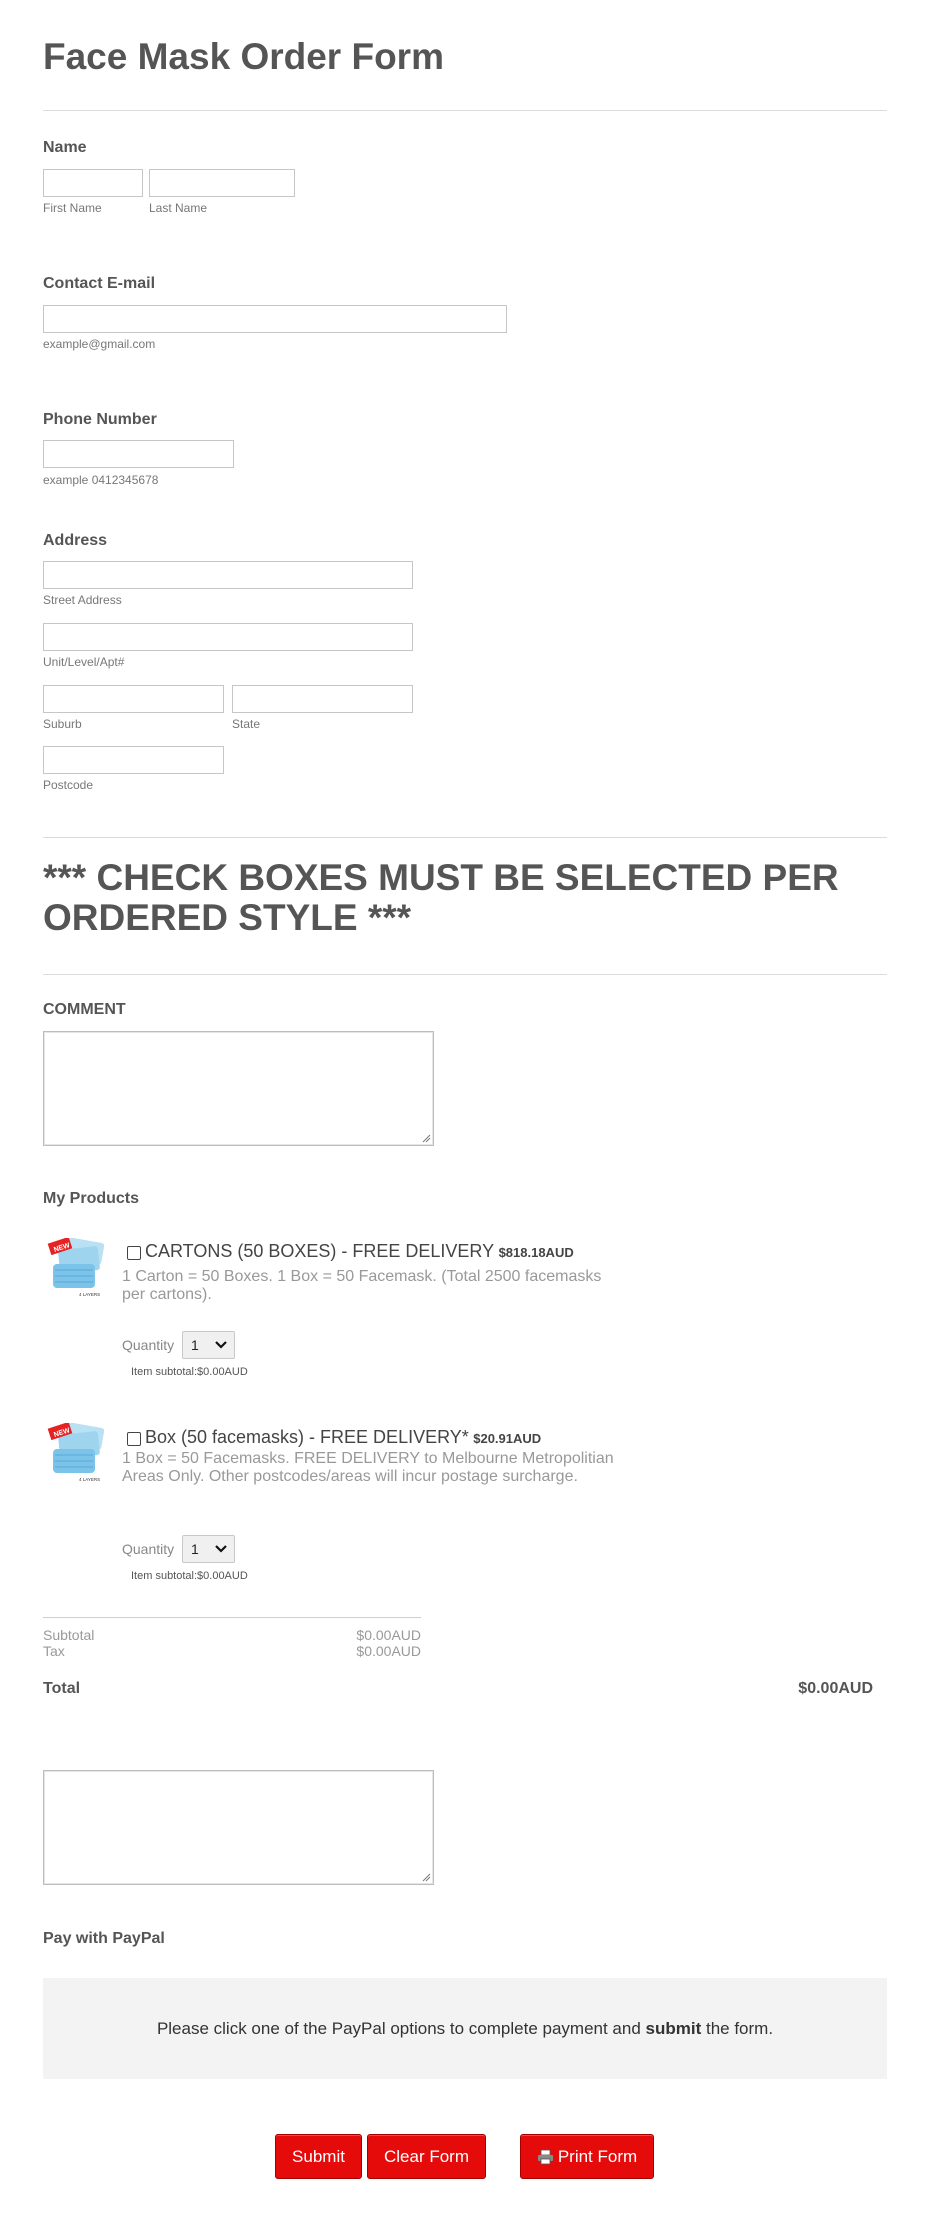 The image size is (930, 2219). What do you see at coordinates (65, 147) in the screenshot?
I see `name-label: Name` at bounding box center [65, 147].